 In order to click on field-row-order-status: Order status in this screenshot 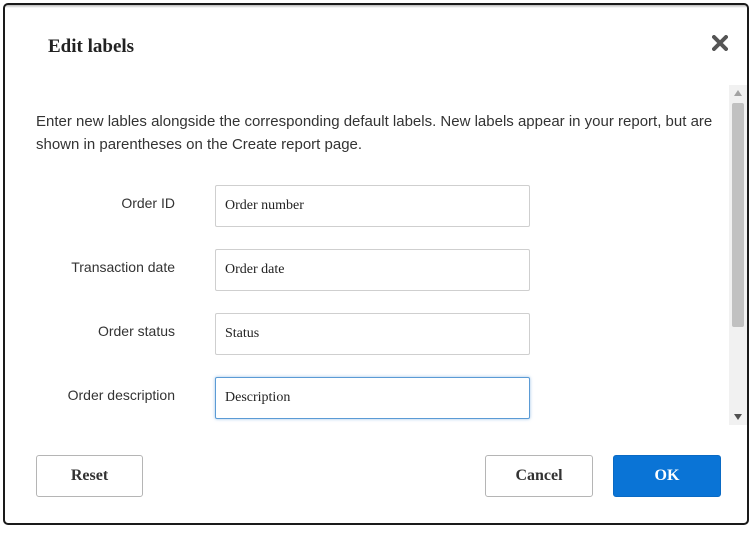, I will do `click(285, 335)`.